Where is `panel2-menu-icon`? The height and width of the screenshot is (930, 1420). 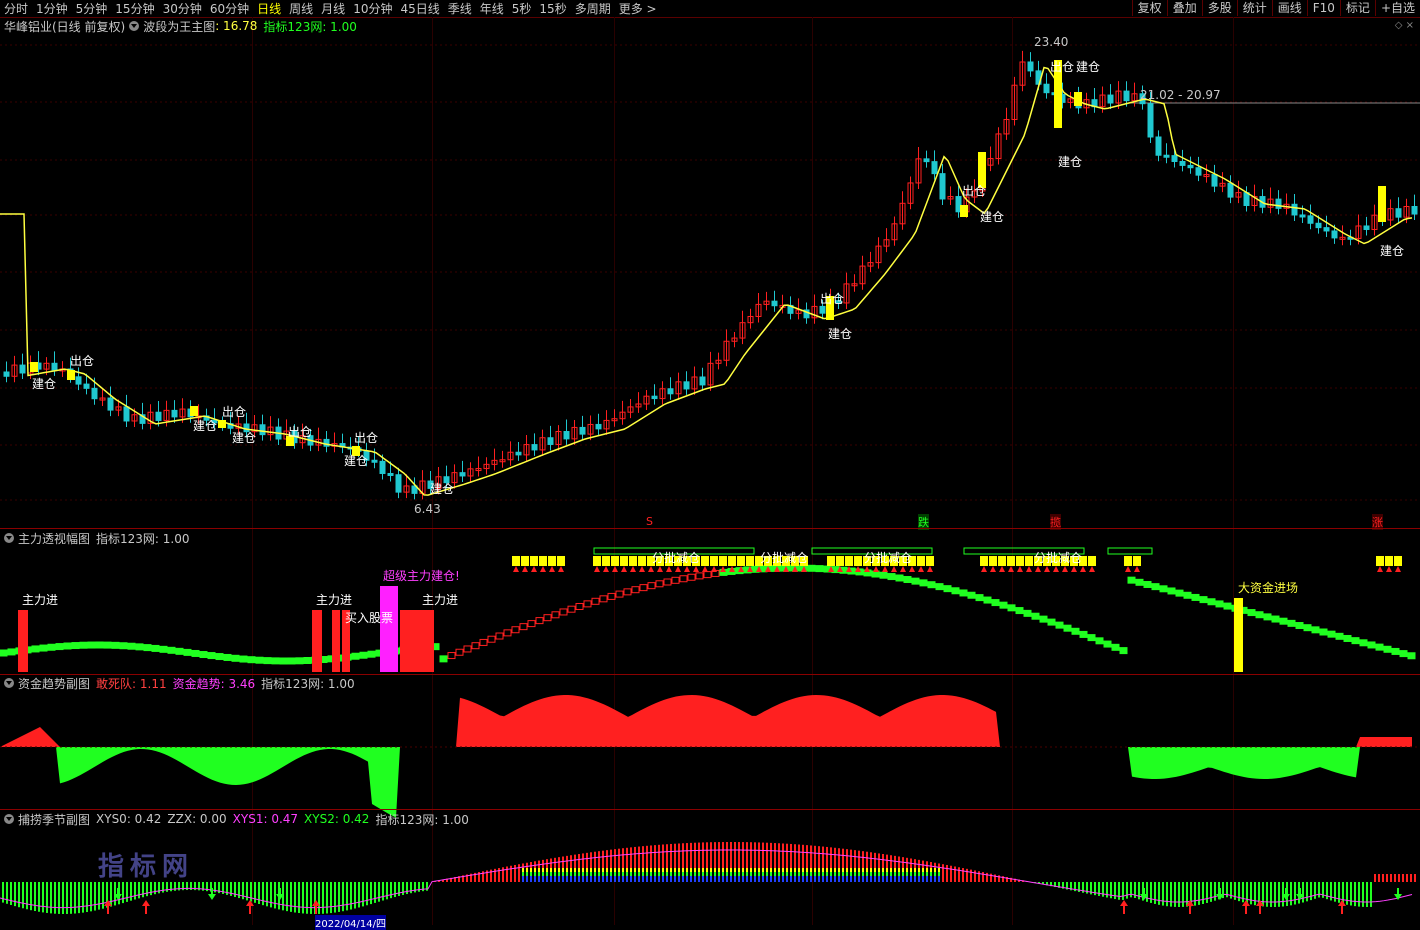
panel2-menu-icon is located at coordinates (9, 538).